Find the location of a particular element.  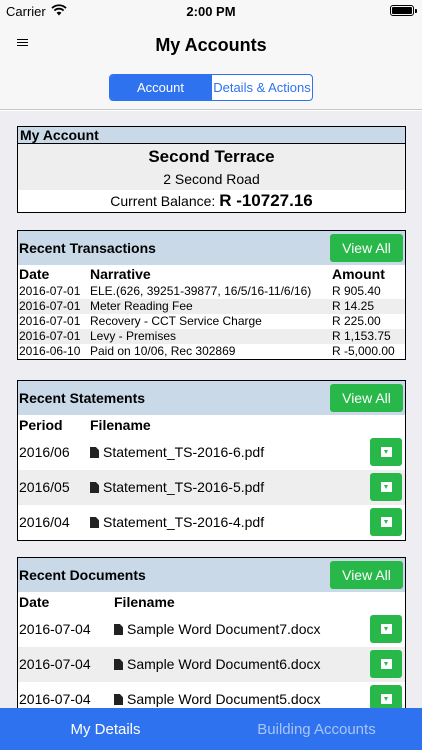

document-filename: Sample Word Document6.docx is located at coordinates (224, 664).